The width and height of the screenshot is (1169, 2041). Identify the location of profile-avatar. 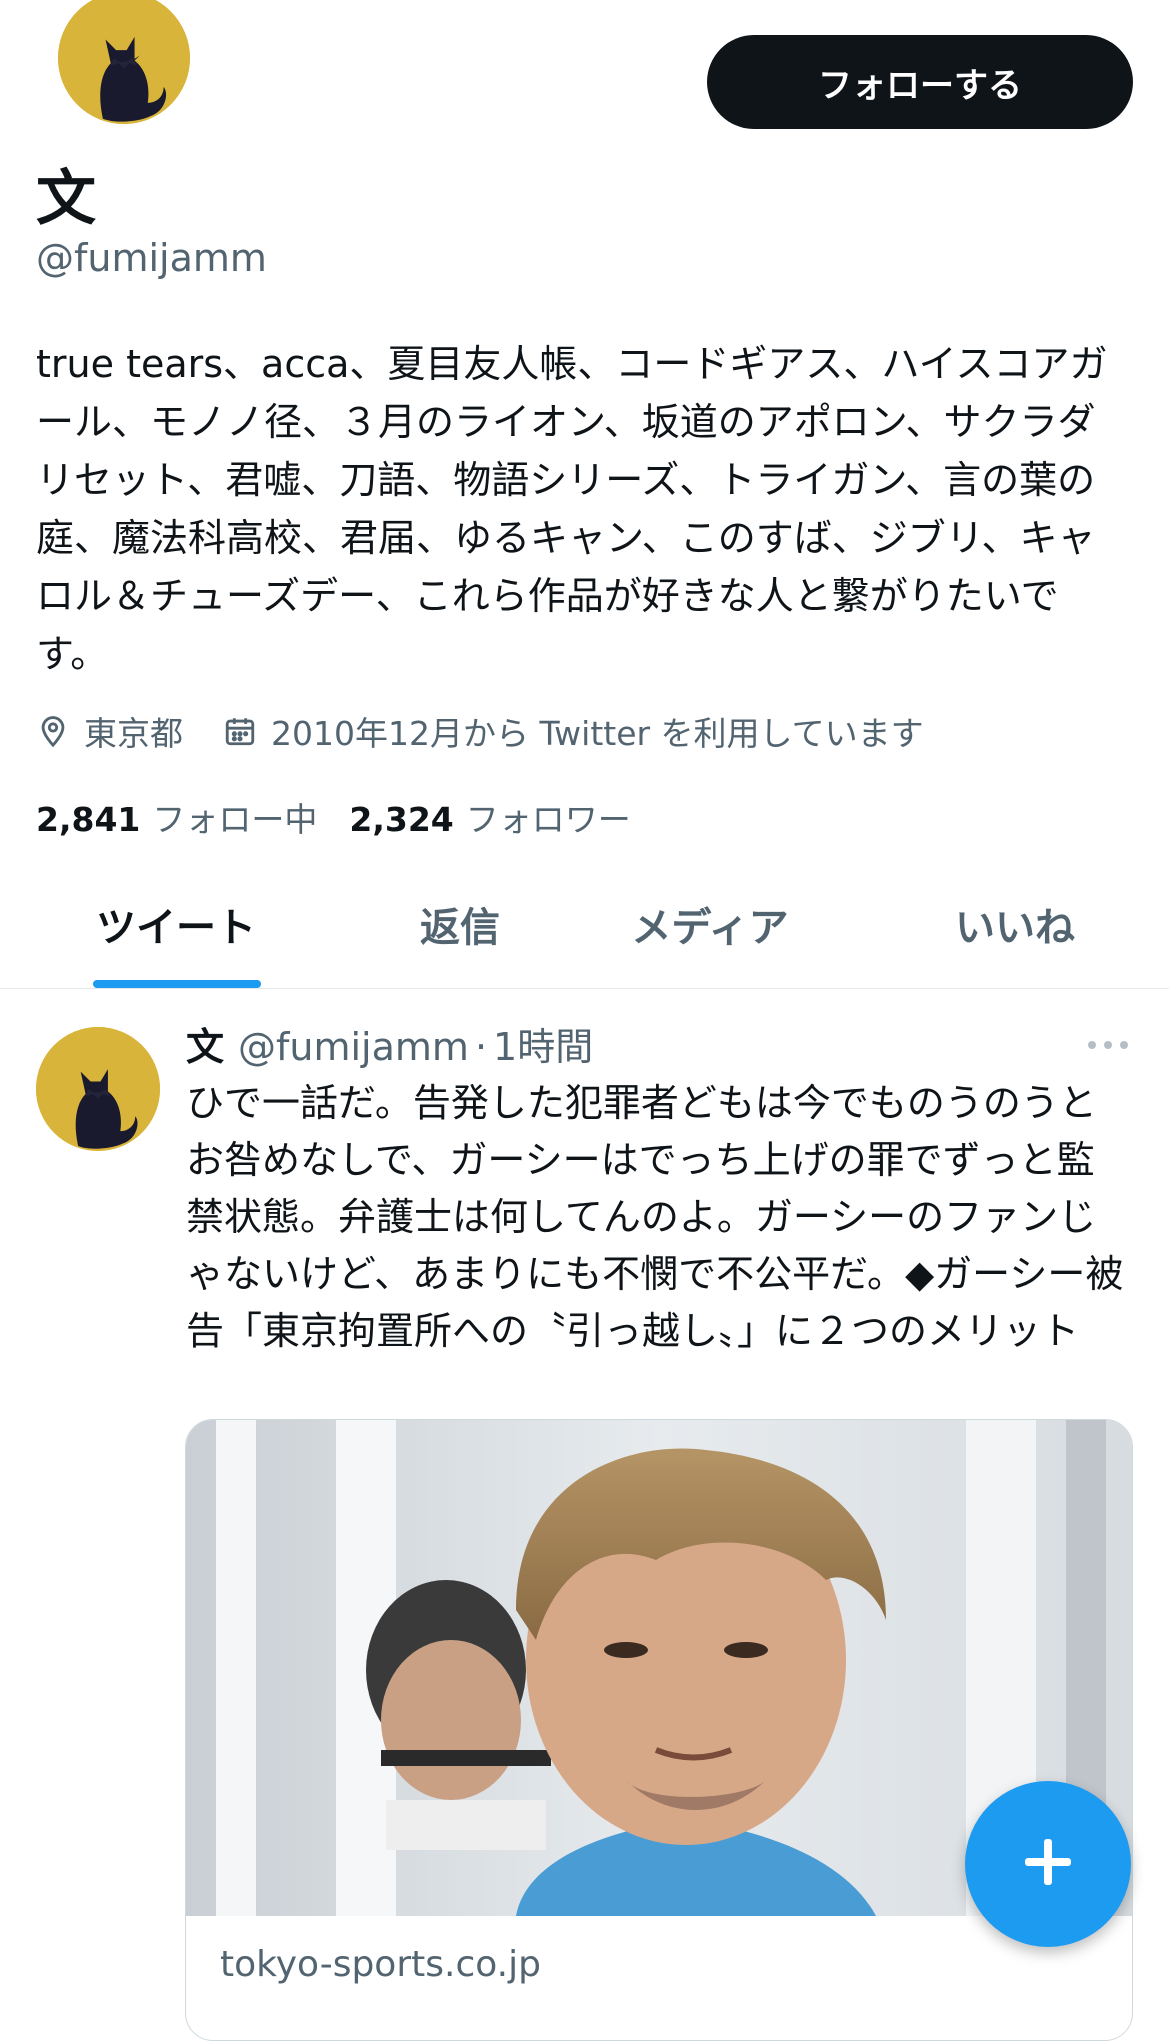
(124, 62).